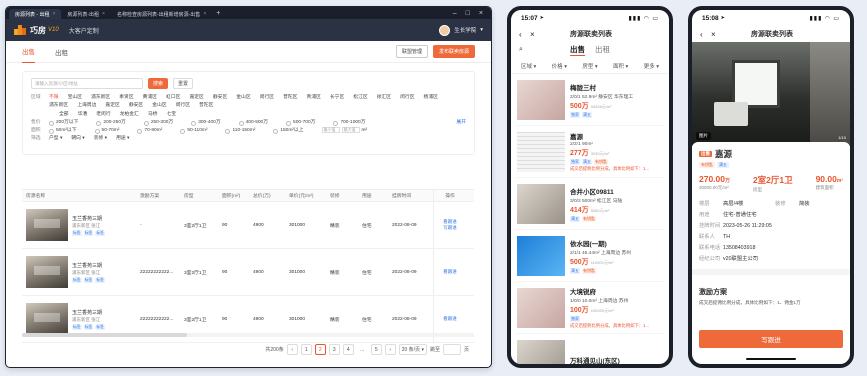  What do you see at coordinates (77, 139) in the screenshot?
I see `more-filter-dropdown: 朝向 ▾` at bounding box center [77, 139].